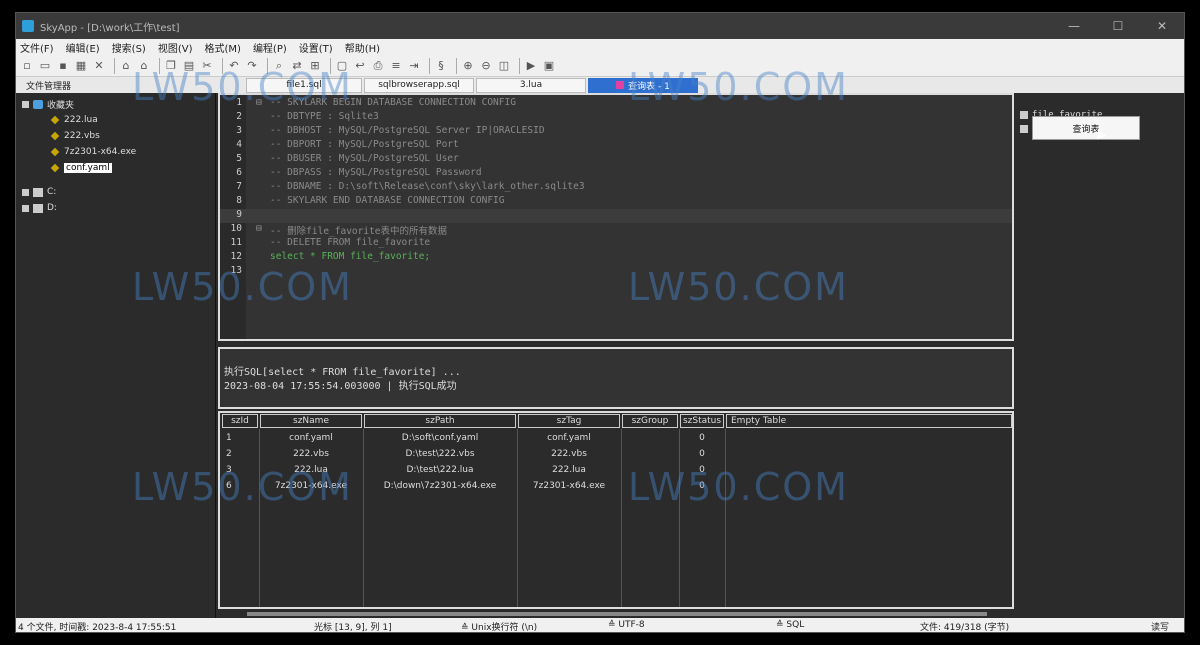  Describe the element at coordinates (616, 230) in the screenshot. I see `code-line: 10 ⊟ -- 删除file_favorite表中的所有数据` at that location.